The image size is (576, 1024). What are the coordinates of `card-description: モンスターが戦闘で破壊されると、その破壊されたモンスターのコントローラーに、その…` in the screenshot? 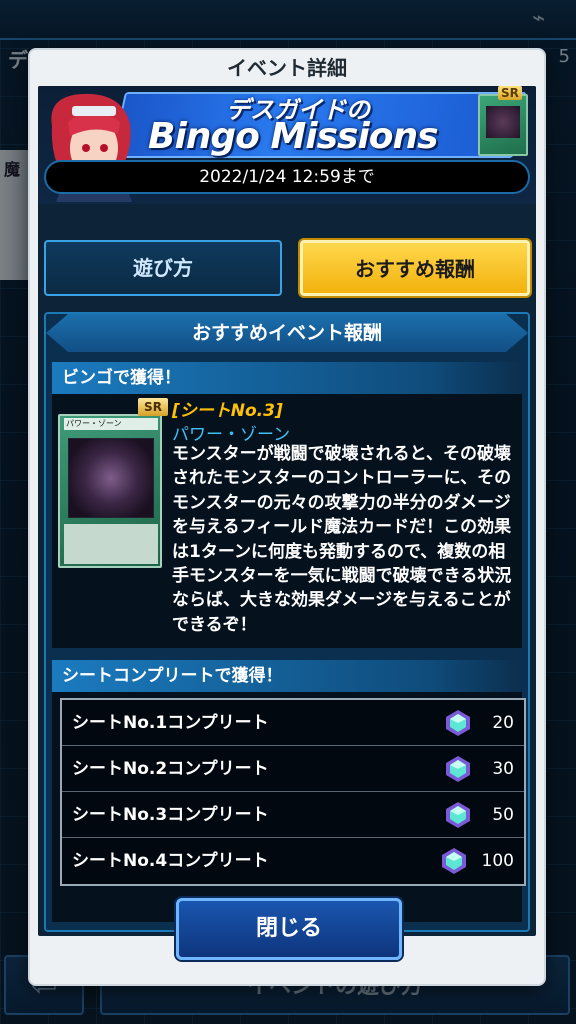 It's located at (342, 539).